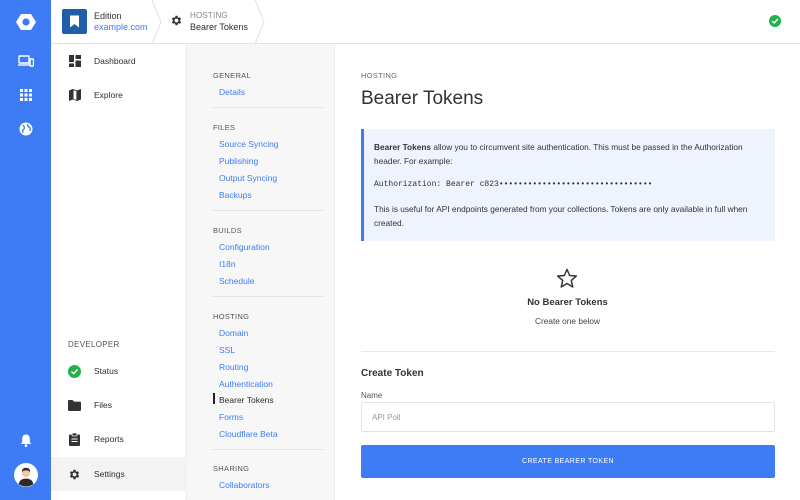 This screenshot has width=800, height=500. What do you see at coordinates (25, 21) in the screenshot?
I see `logo-icon` at bounding box center [25, 21].